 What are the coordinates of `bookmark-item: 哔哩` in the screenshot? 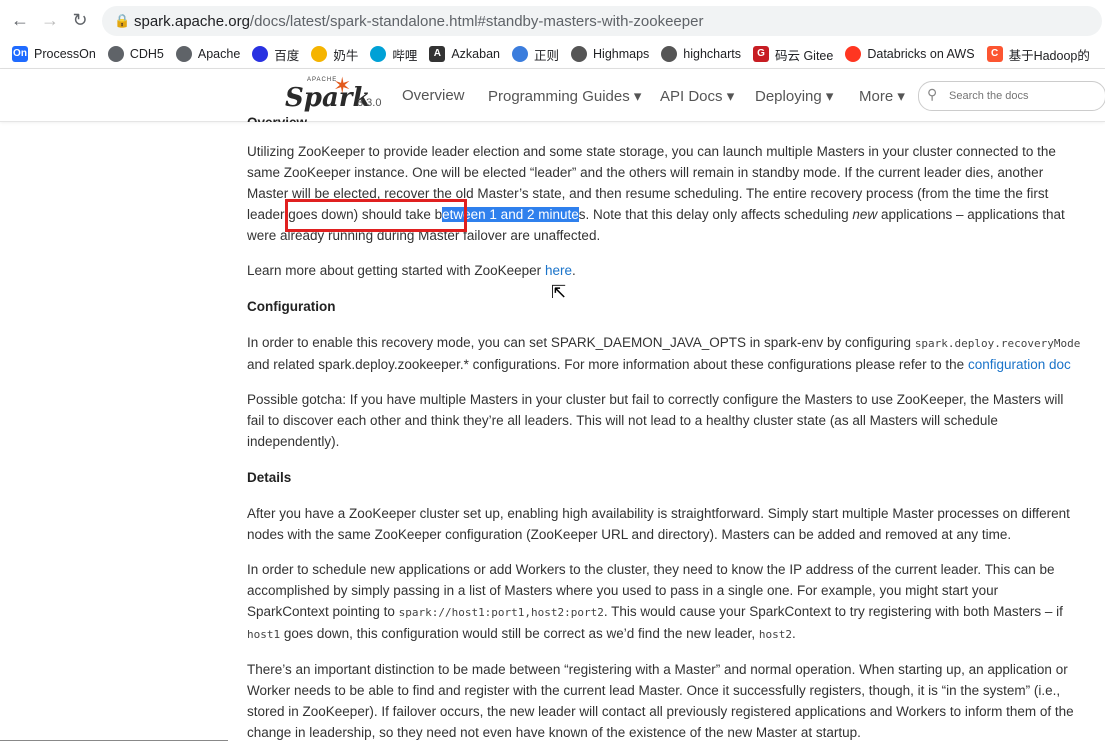 It's located at (393, 54).